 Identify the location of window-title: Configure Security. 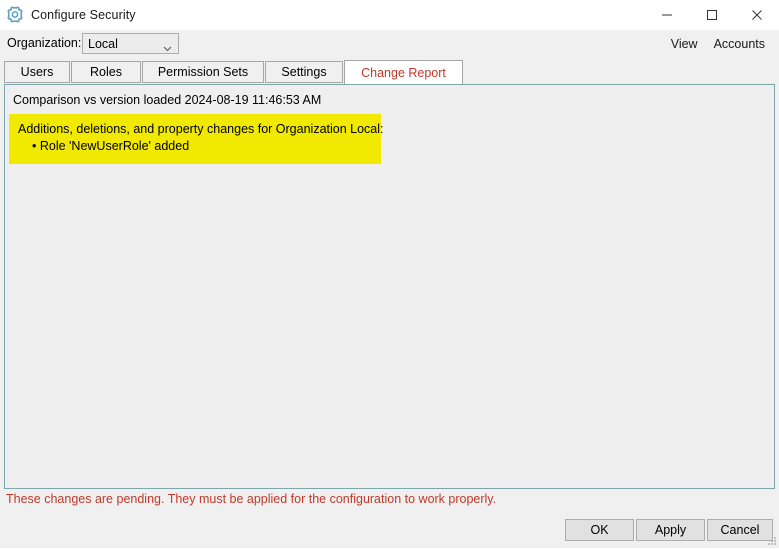
(83, 15).